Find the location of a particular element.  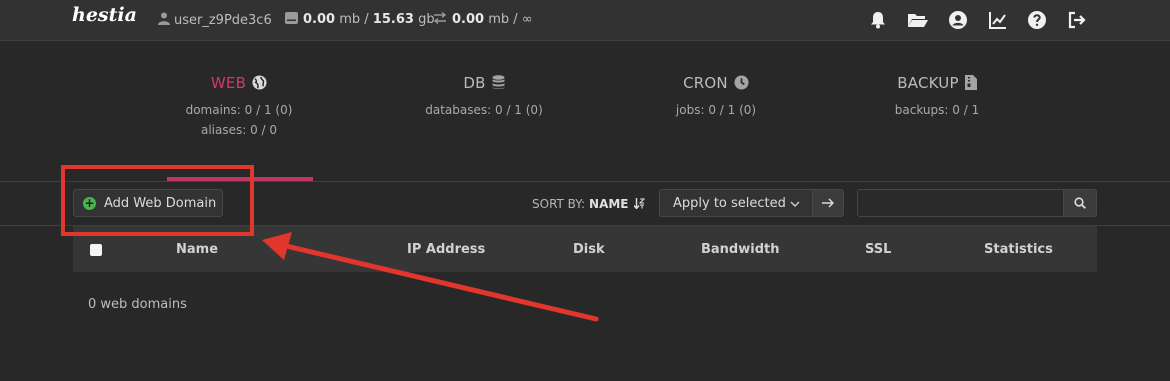

column-header-disk: Disk is located at coordinates (589, 249).